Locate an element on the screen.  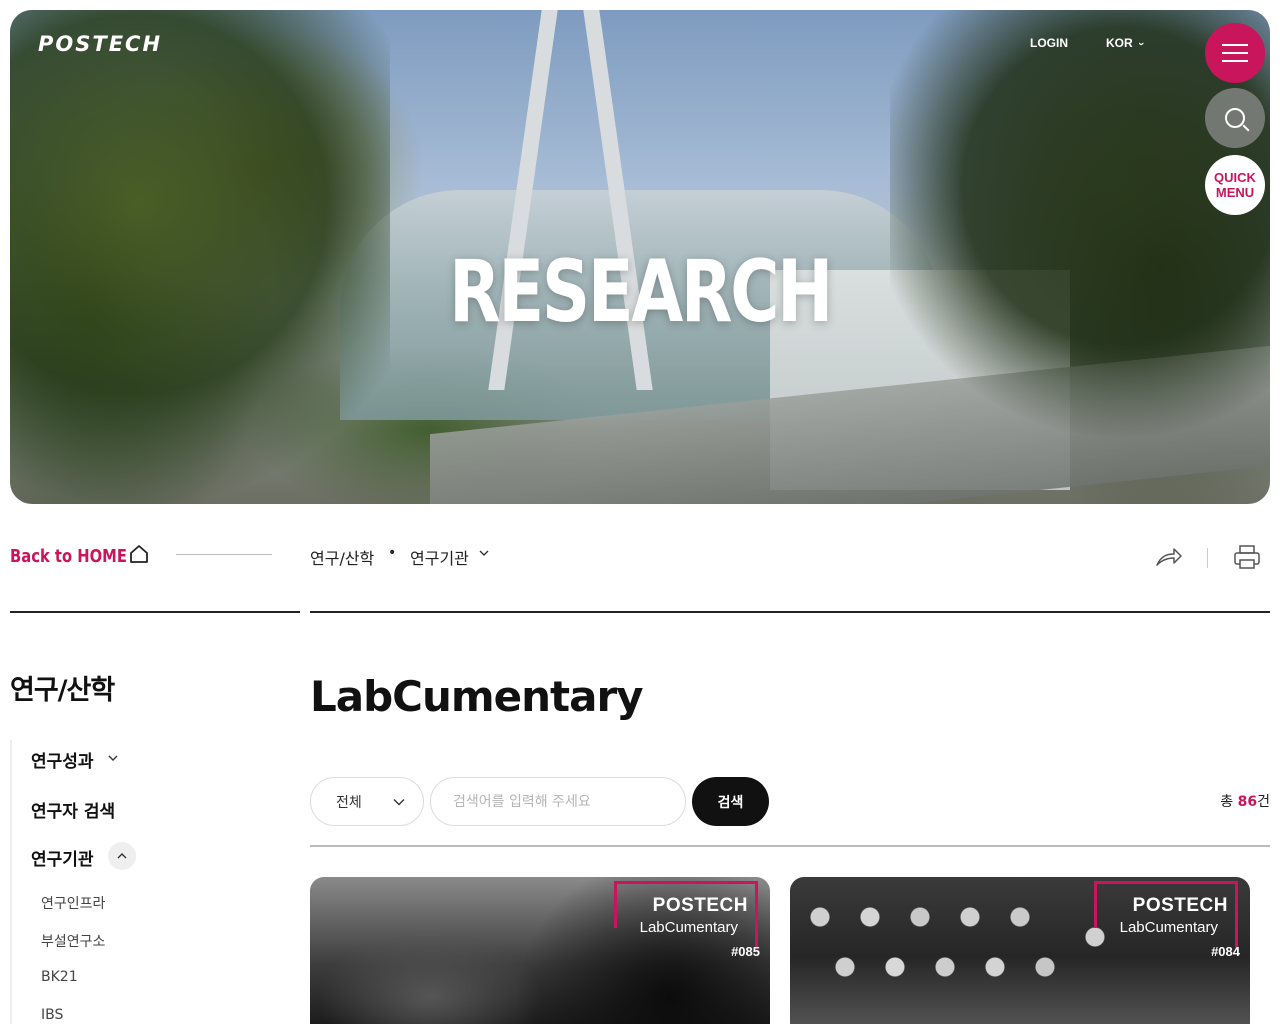
search-icon is located at coordinates (1235, 118).